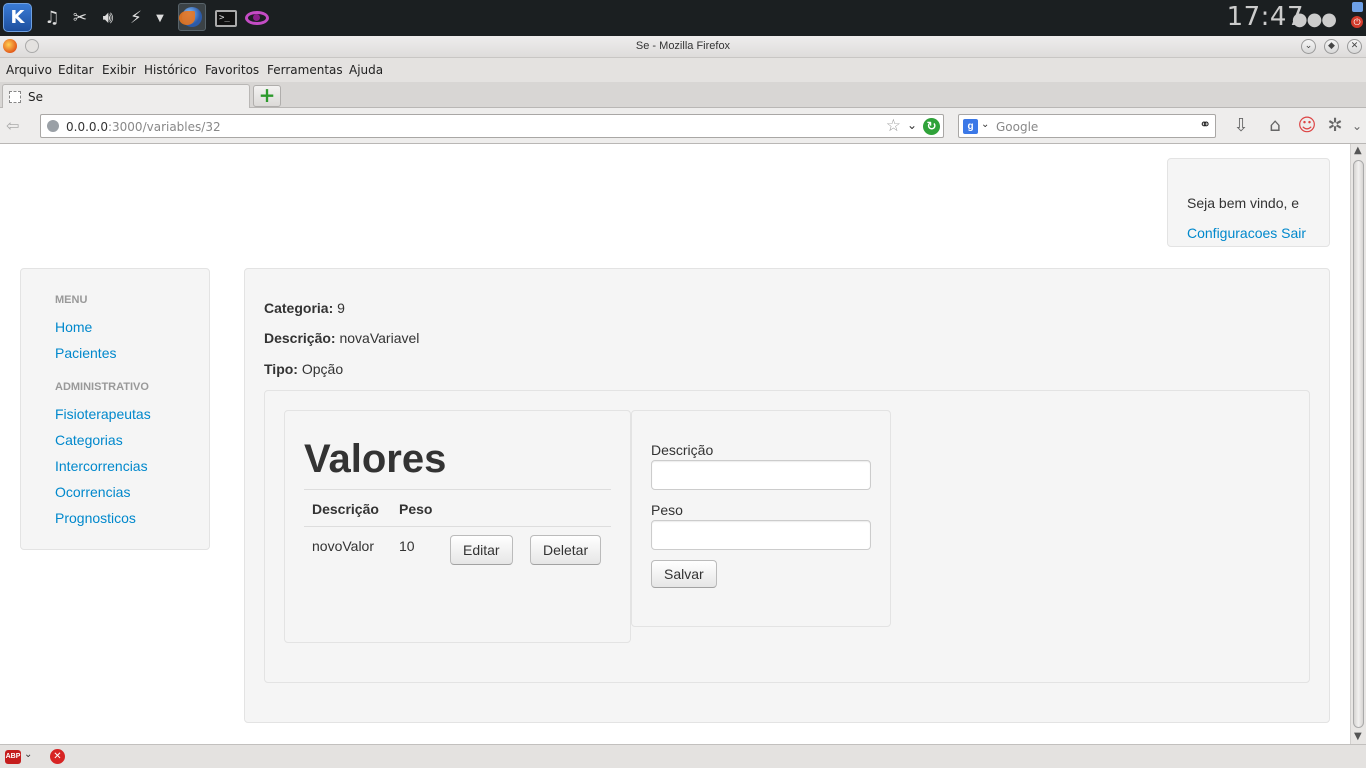  I want to click on sidebar-item-ocorrencias: Ocorrencias, so click(92, 492).